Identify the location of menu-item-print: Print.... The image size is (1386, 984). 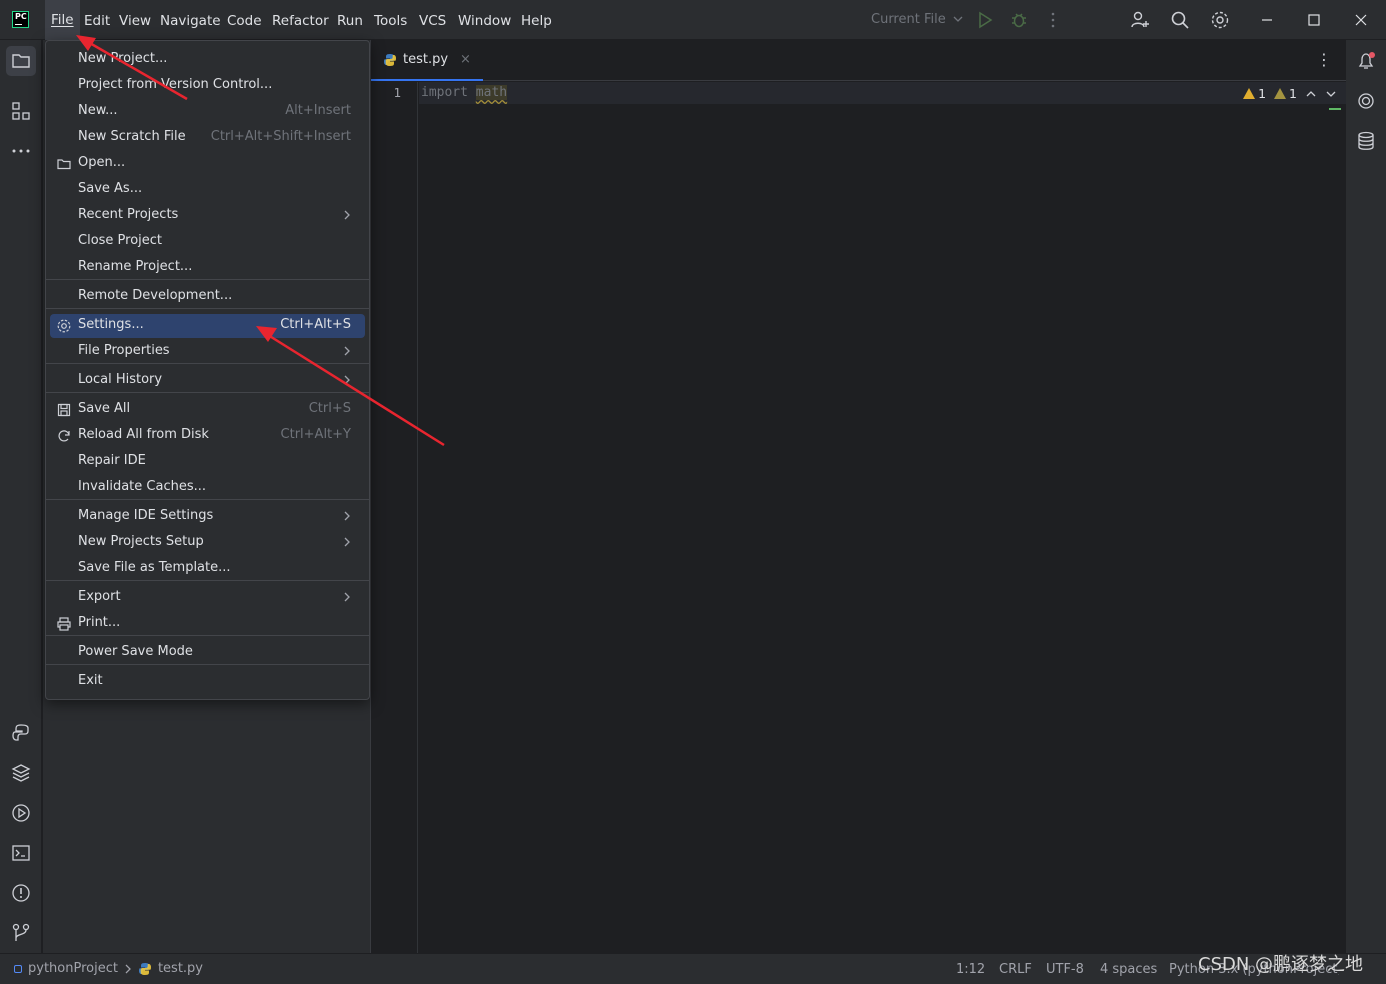
(207, 624).